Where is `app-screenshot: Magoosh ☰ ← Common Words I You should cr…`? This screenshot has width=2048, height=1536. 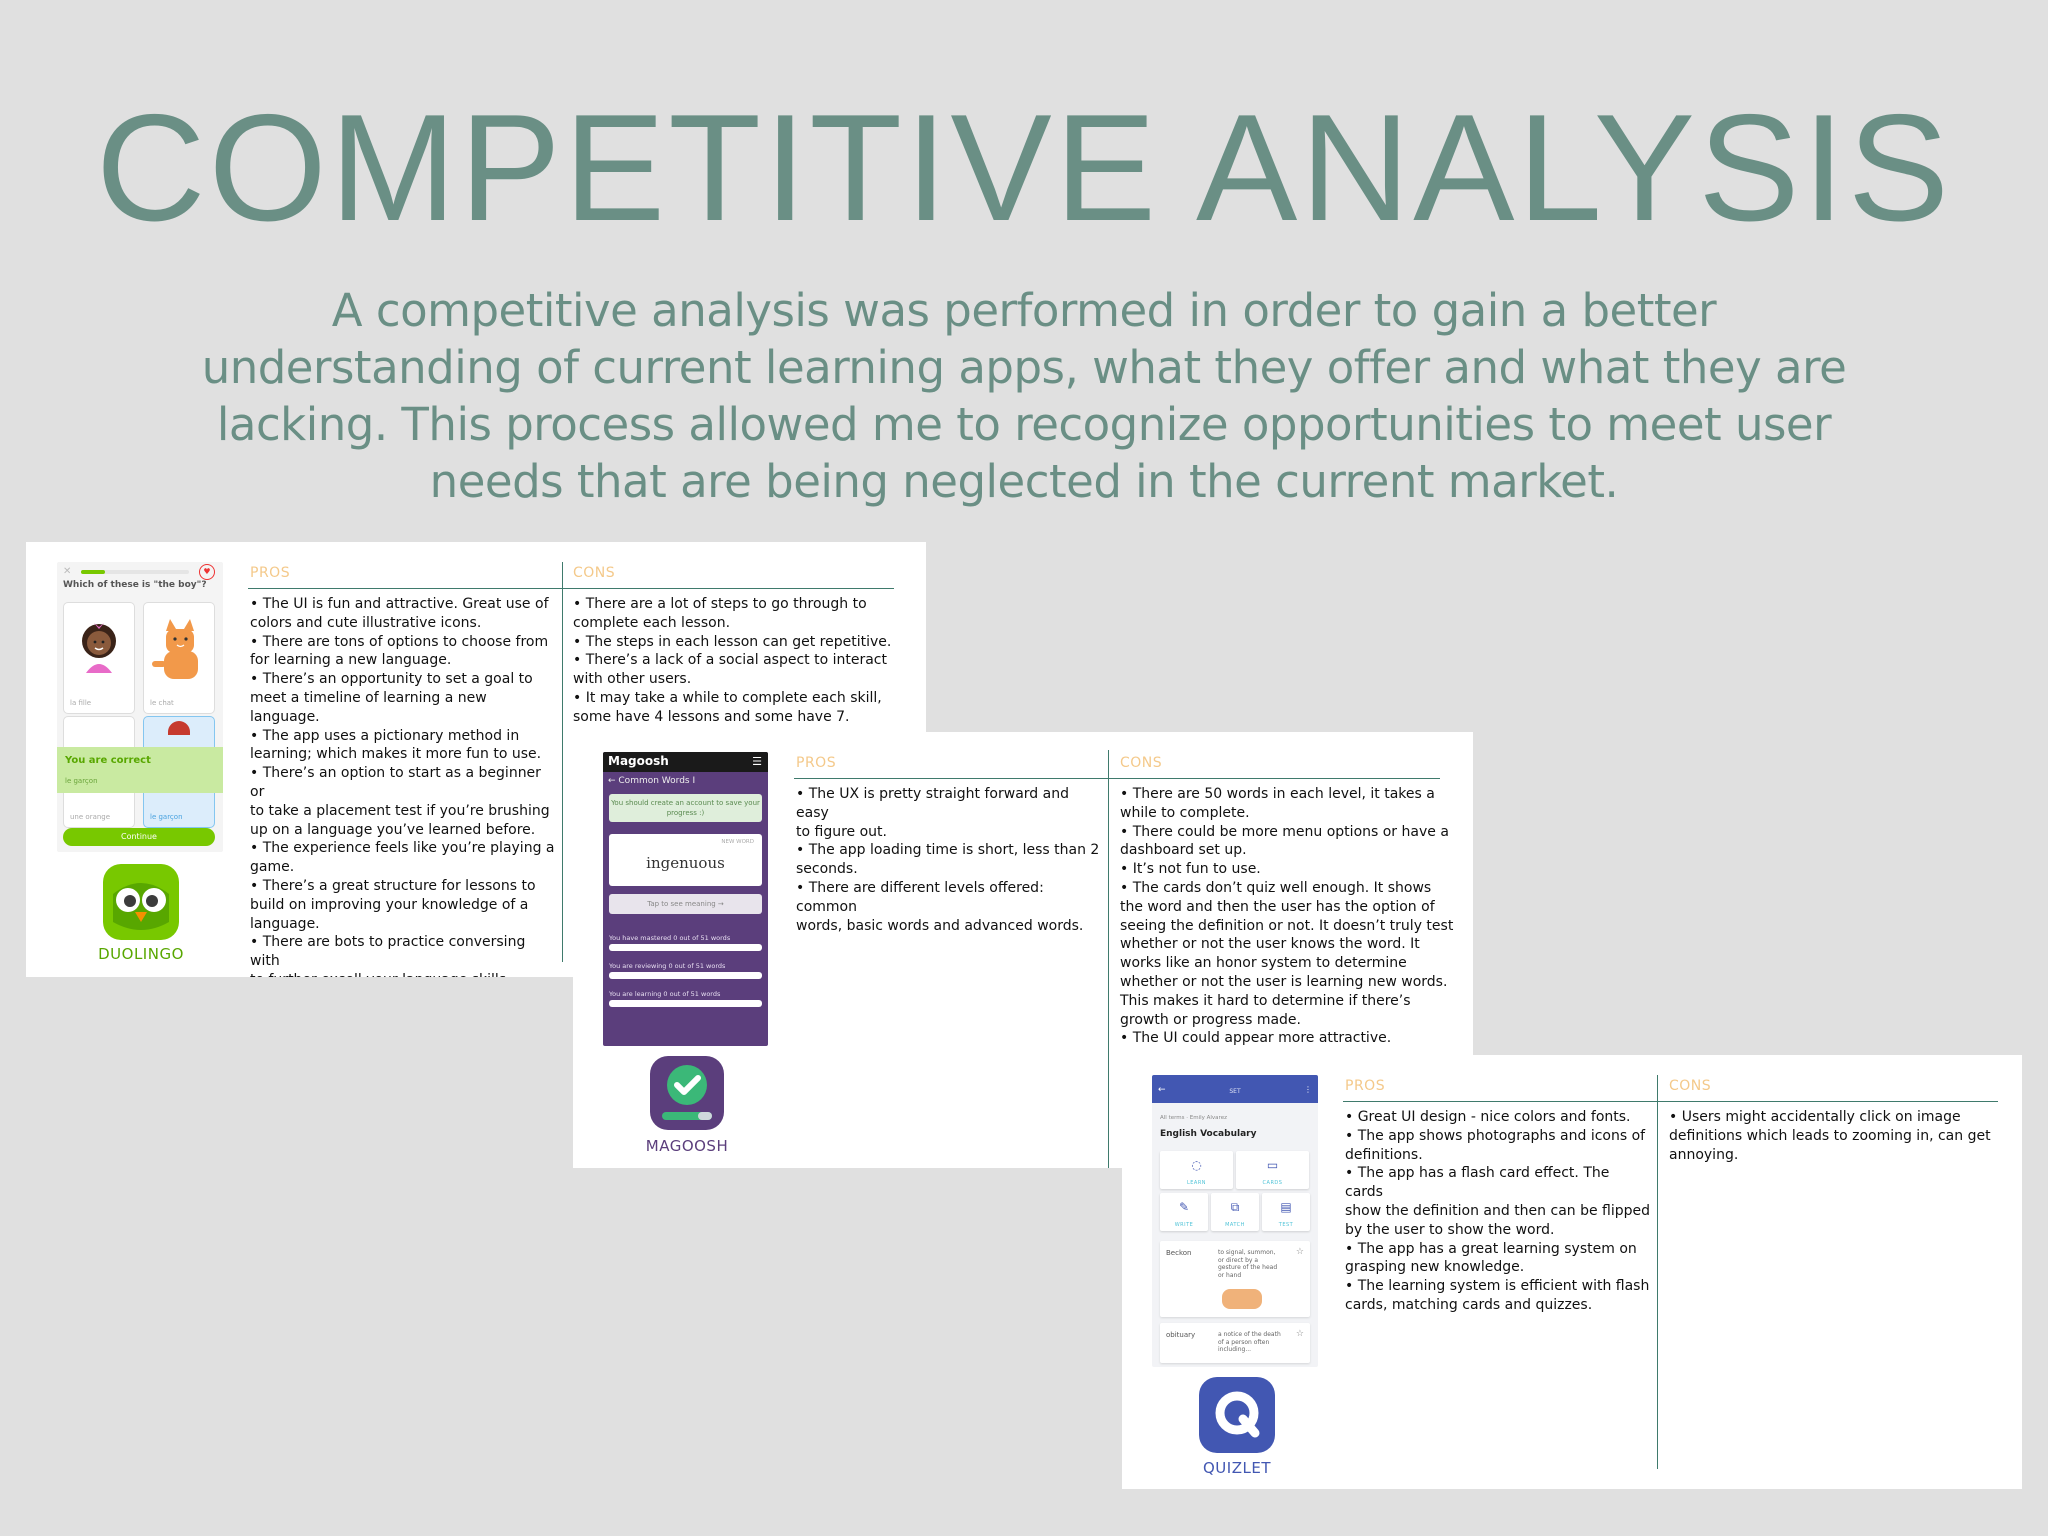 app-screenshot: Magoosh ☰ ← Common Words I You should cr… is located at coordinates (685, 899).